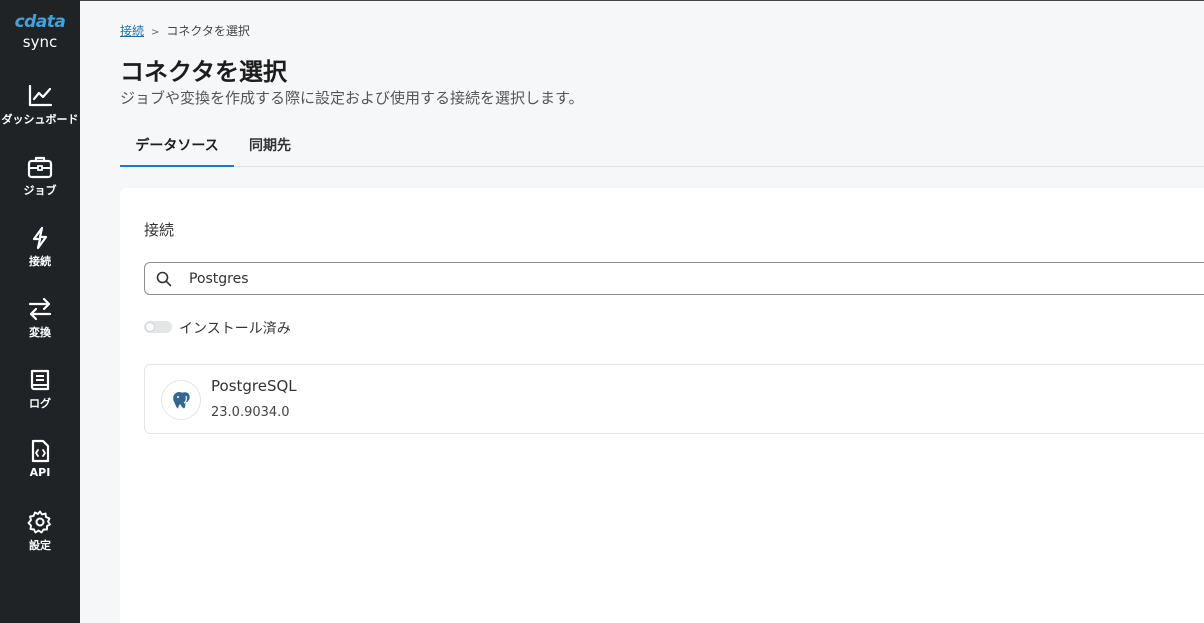 This screenshot has height=623, width=1204. Describe the element at coordinates (40, 167) in the screenshot. I see `briefcase-icon` at that location.